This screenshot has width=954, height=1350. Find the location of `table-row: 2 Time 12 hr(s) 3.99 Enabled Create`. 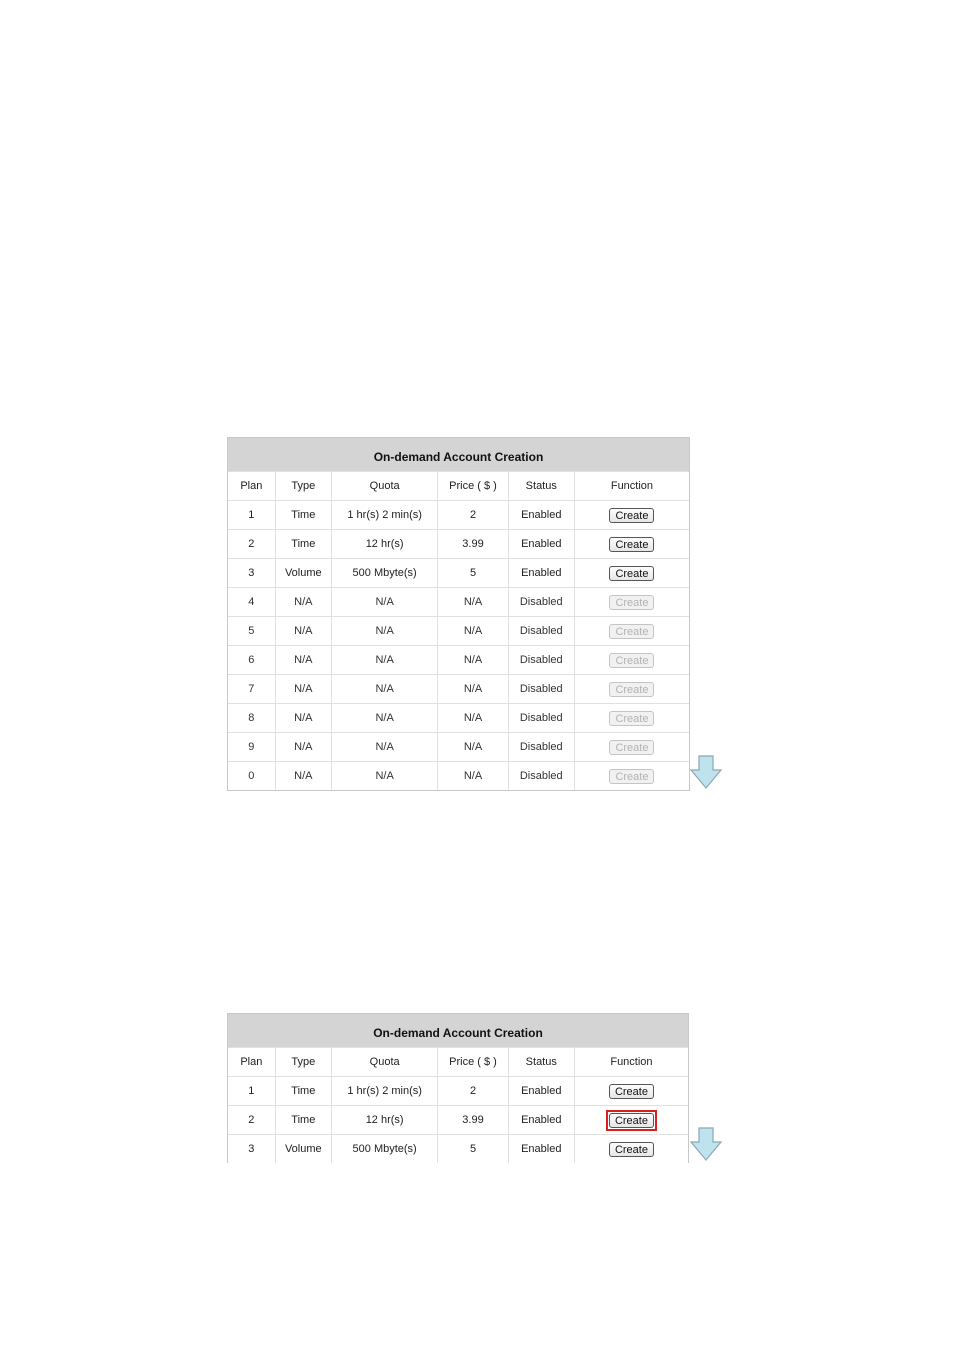

table-row: 2 Time 12 hr(s) 3.99 Enabled Create is located at coordinates (458, 544).